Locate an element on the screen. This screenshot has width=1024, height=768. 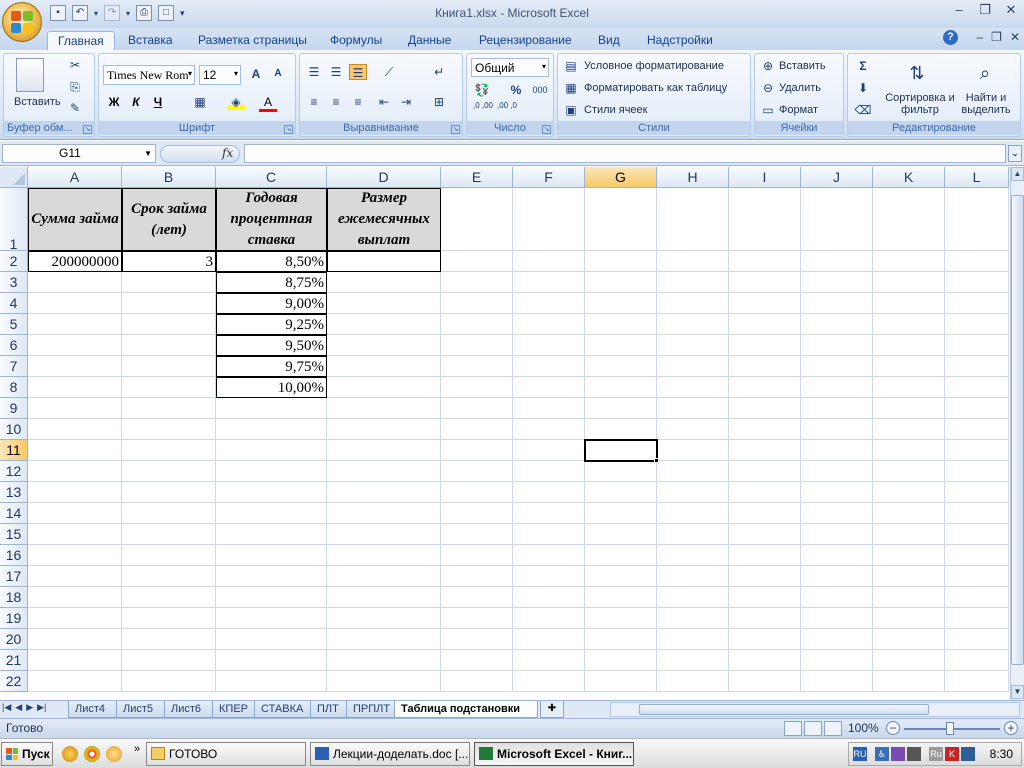
table-header-c: Годовая процентная ставка is located at coordinates (271, 219).